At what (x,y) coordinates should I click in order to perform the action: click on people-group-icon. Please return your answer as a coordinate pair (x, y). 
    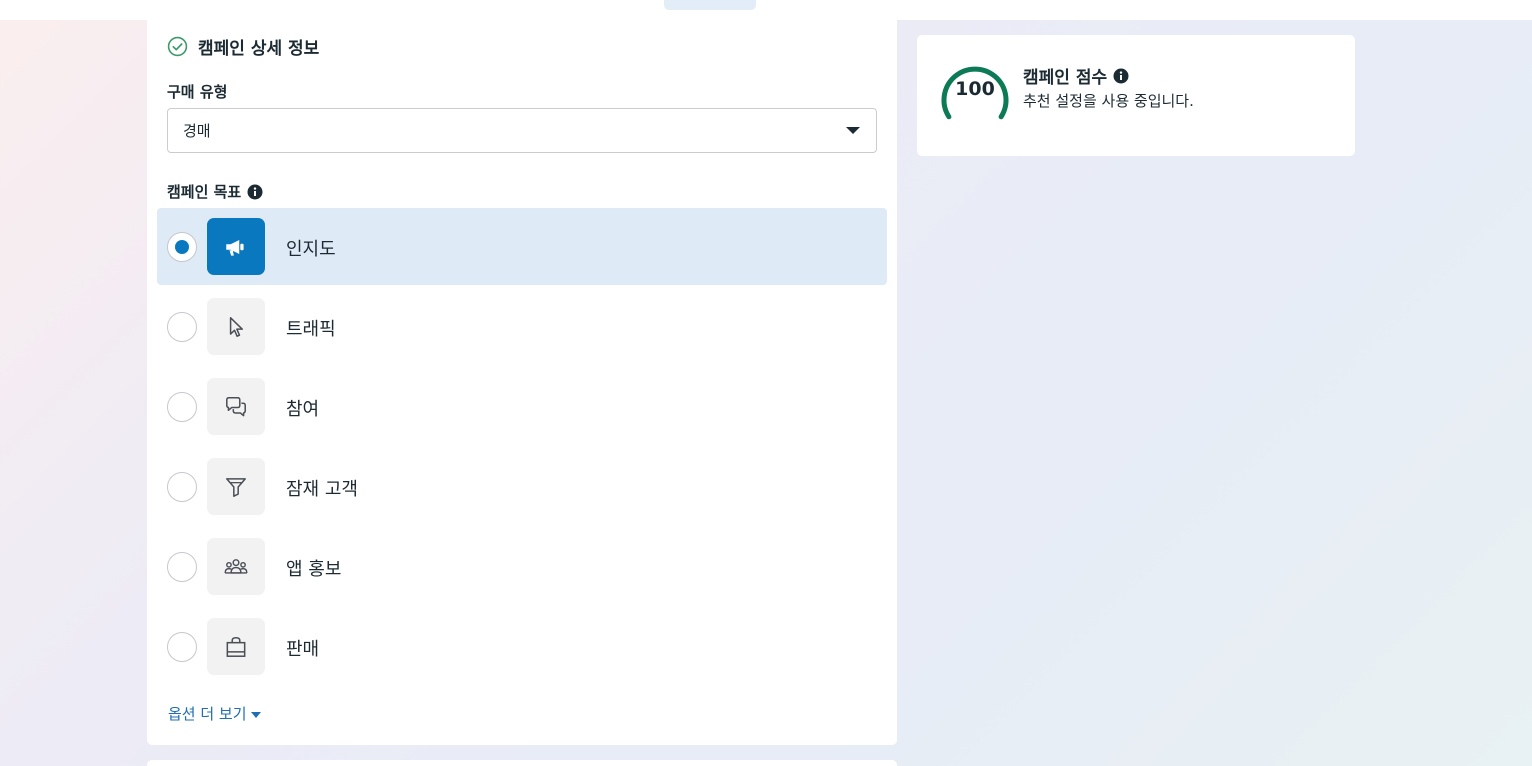
    Looking at the image, I should click on (236, 566).